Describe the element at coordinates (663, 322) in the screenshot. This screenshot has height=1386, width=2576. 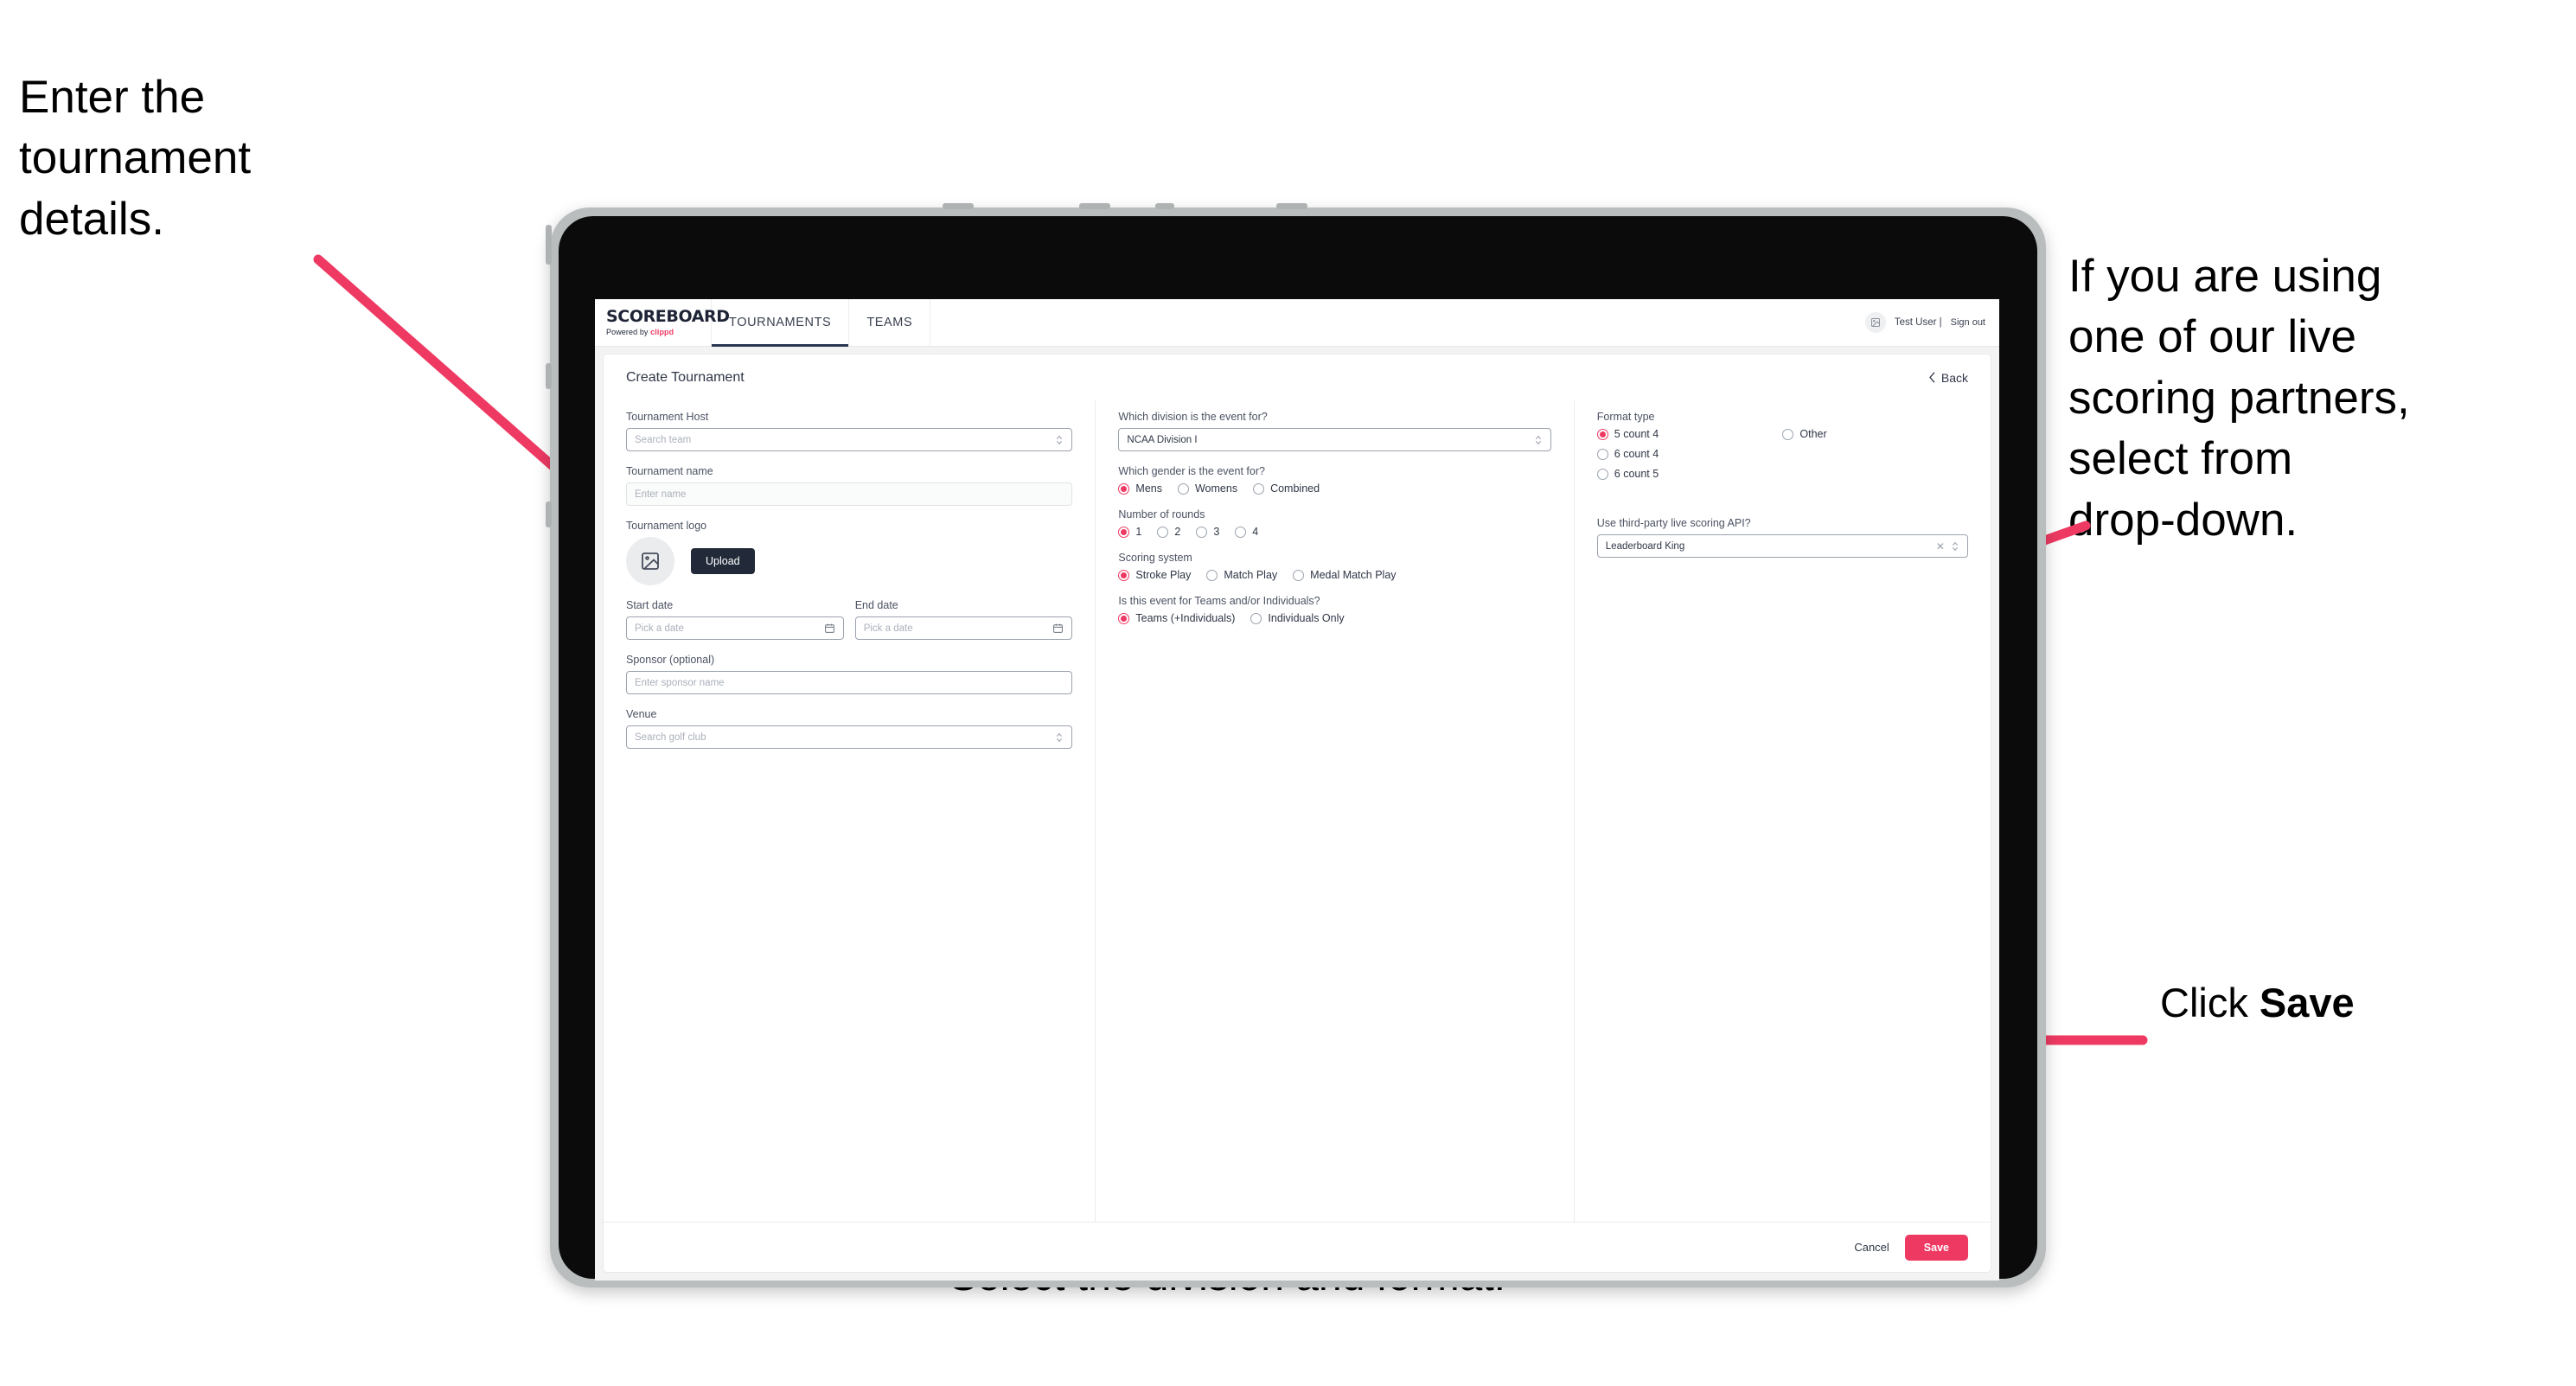
I see `brand-logo: SCOREBOARD Powered by clippd` at that location.